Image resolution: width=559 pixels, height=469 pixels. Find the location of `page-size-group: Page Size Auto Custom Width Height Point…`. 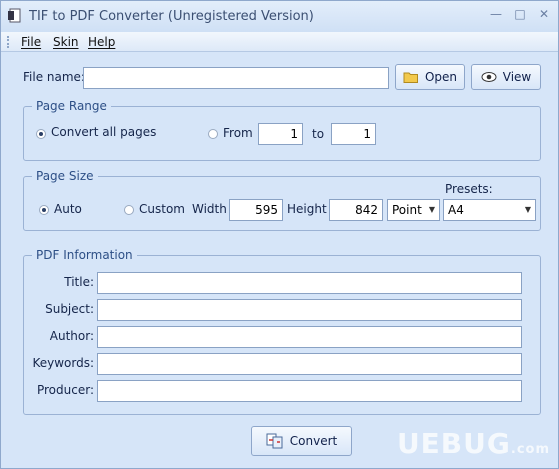

page-size-group: Page Size Auto Custom Width Height Point… is located at coordinates (282, 200).